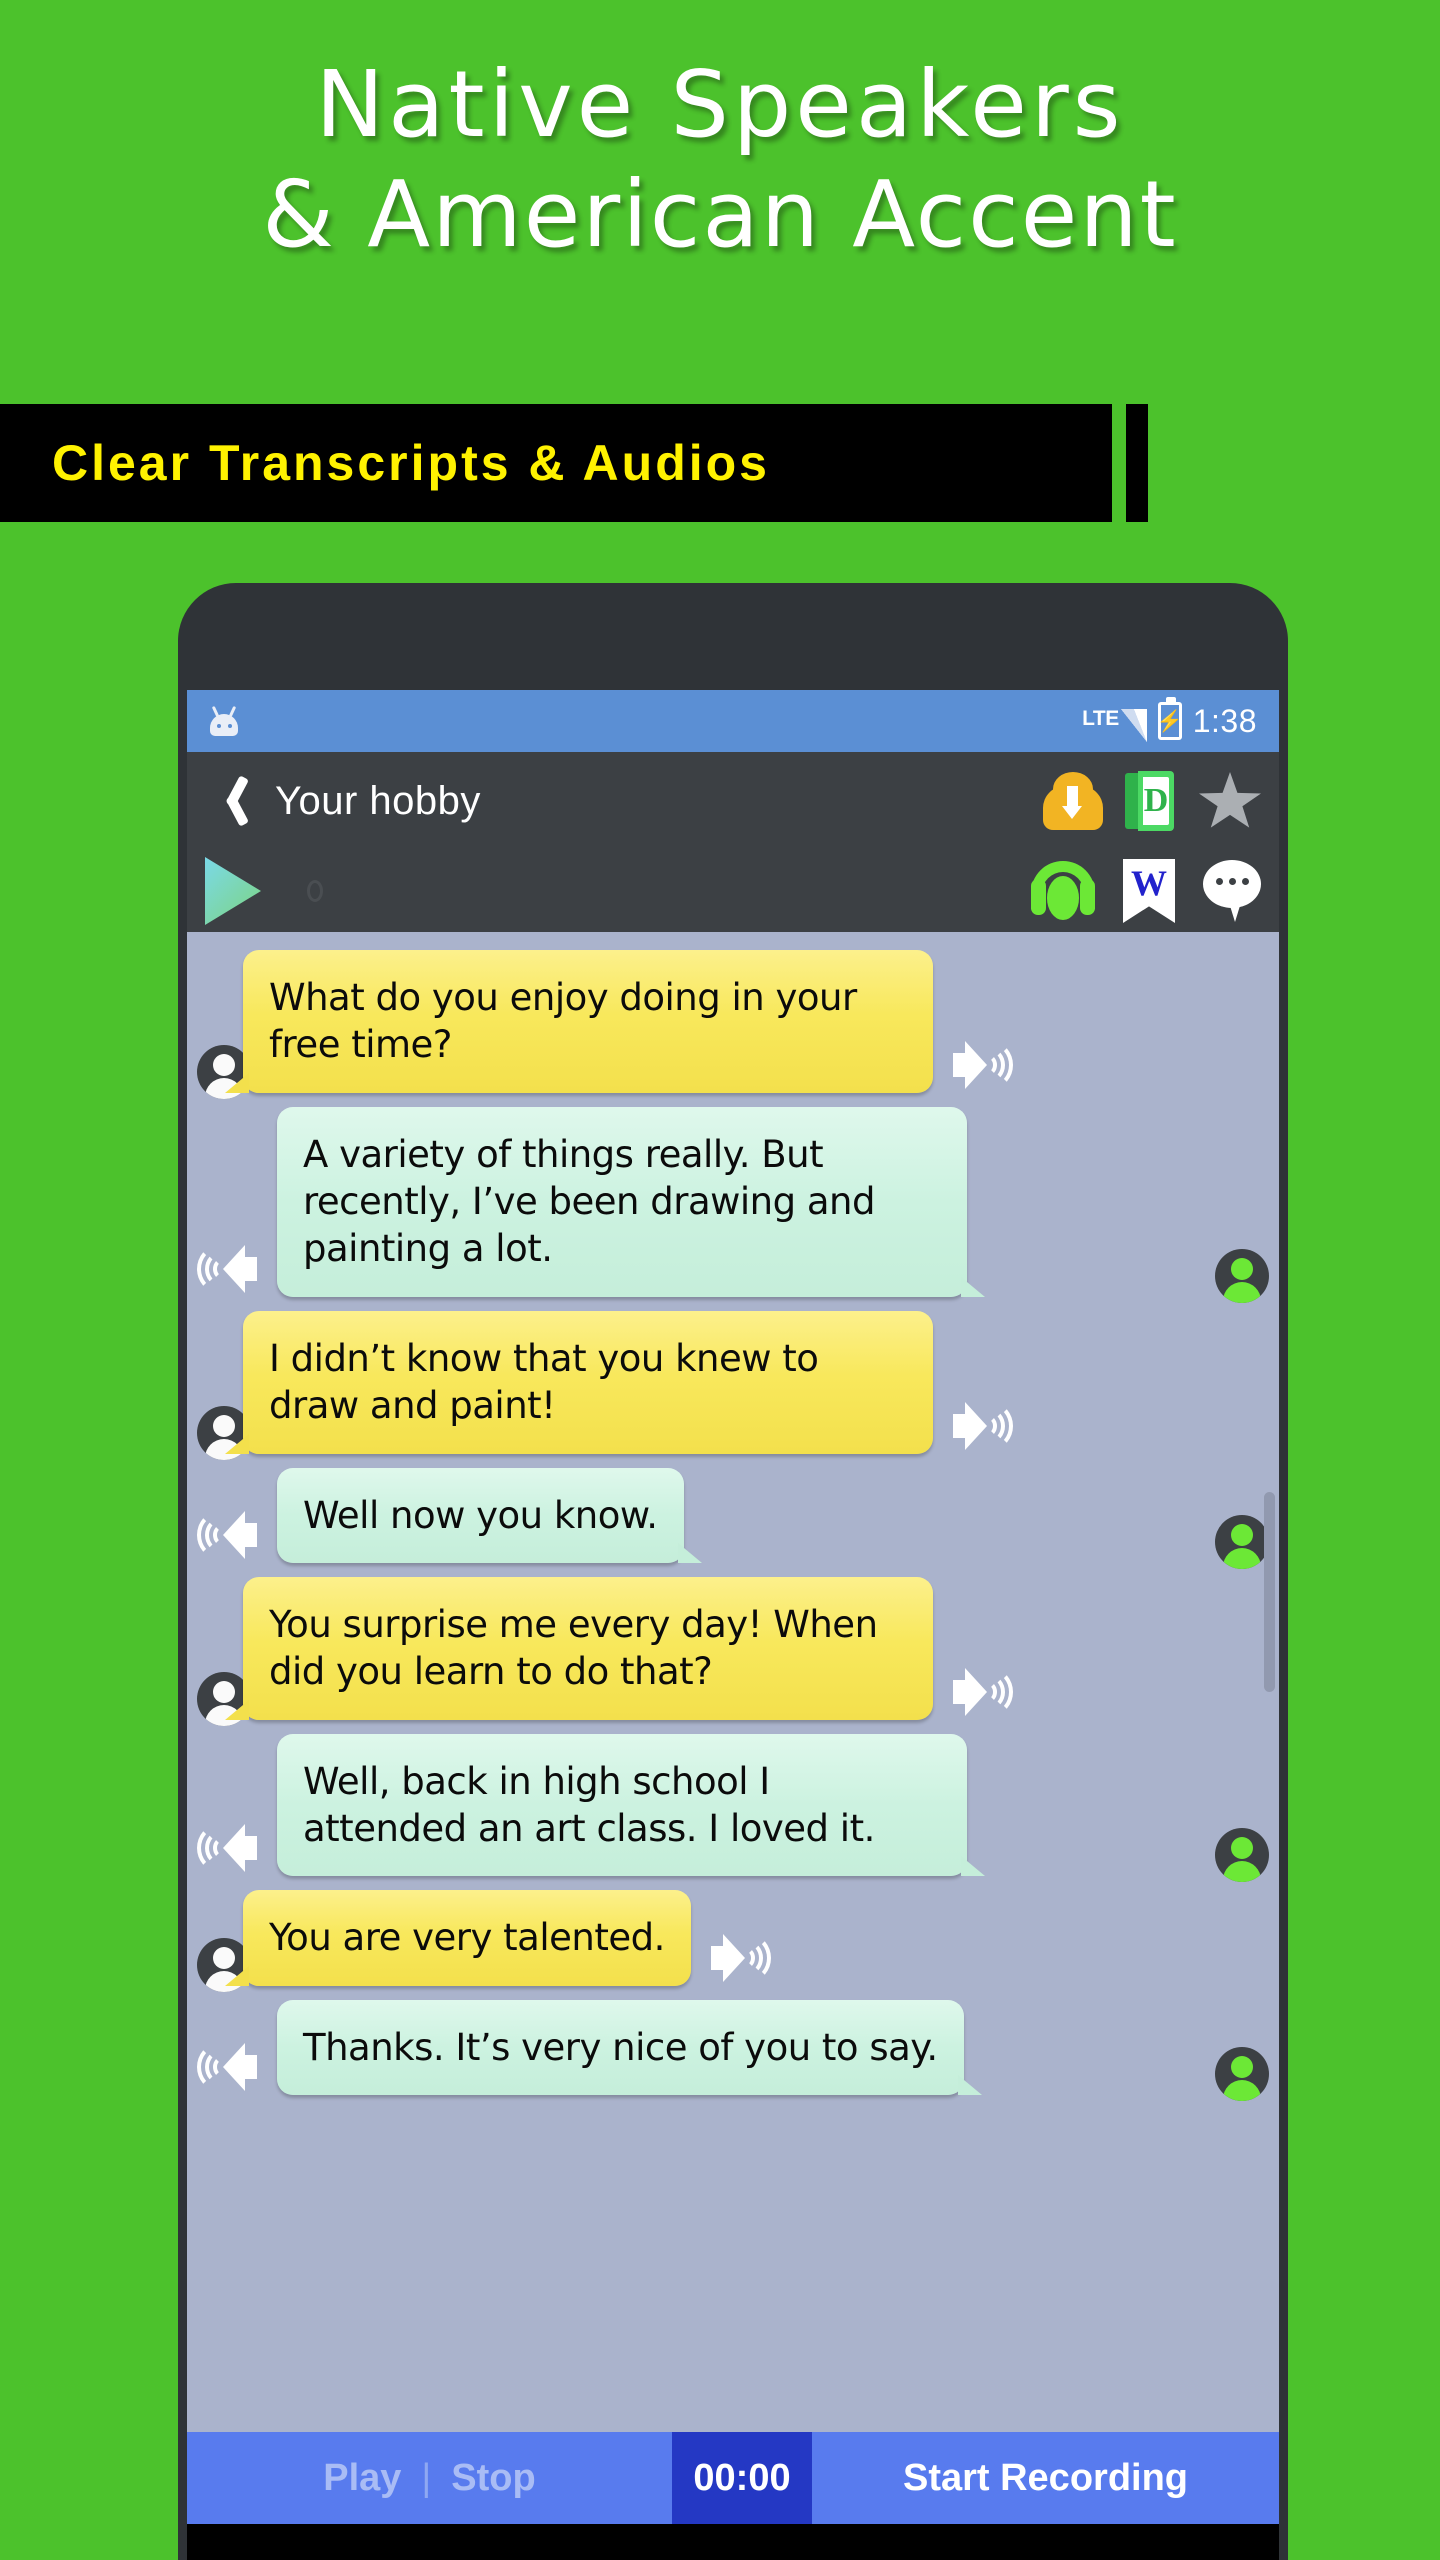  What do you see at coordinates (1073, 801) in the screenshot?
I see `download-cloud-icon` at bounding box center [1073, 801].